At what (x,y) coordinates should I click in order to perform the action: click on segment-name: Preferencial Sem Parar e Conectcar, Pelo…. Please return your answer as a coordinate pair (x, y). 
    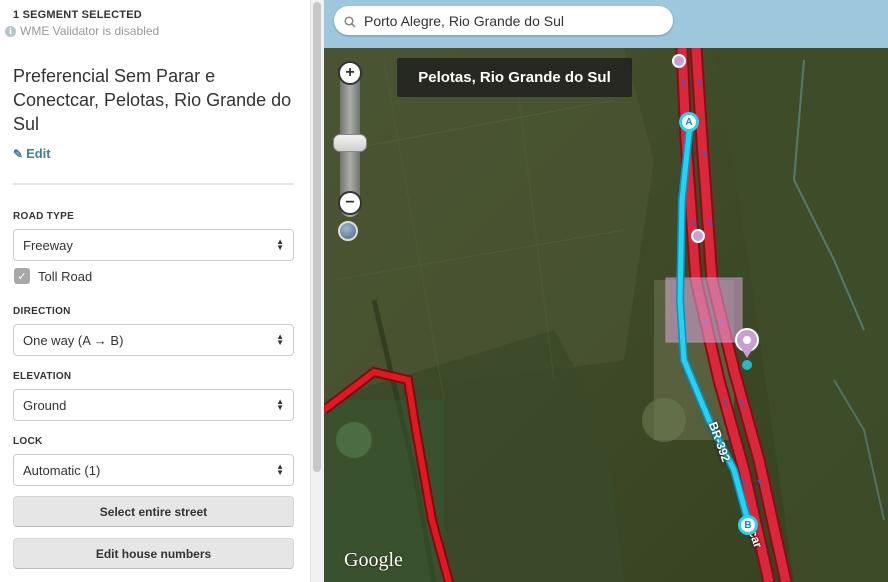
    Looking at the image, I should click on (152, 100).